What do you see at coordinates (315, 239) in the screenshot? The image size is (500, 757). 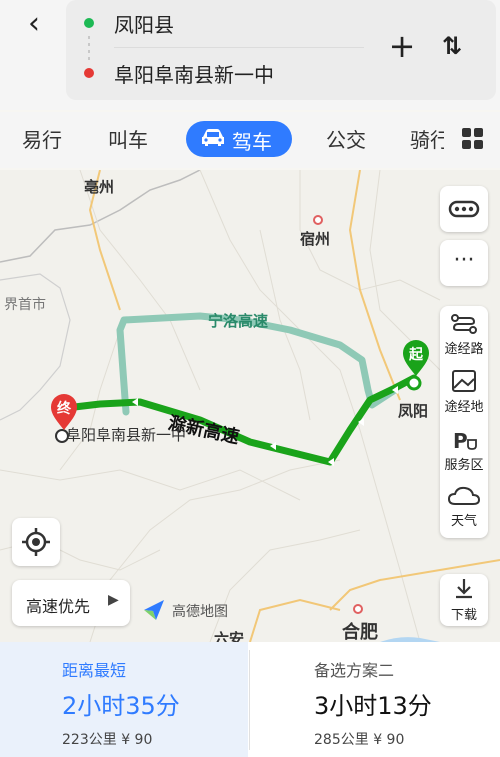 I see `city-suzhou: 宿州` at bounding box center [315, 239].